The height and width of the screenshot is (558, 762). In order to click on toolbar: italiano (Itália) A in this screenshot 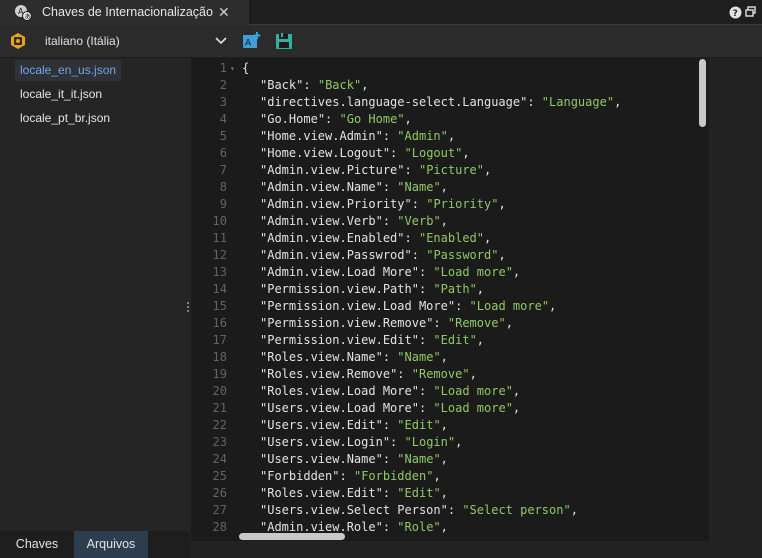, I will do `click(381, 41)`.